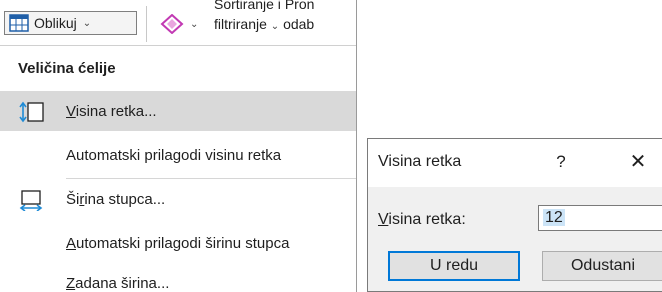 The width and height of the screenshot is (662, 292). Describe the element at coordinates (600, 218) in the screenshot. I see `row-height-input: 12` at that location.